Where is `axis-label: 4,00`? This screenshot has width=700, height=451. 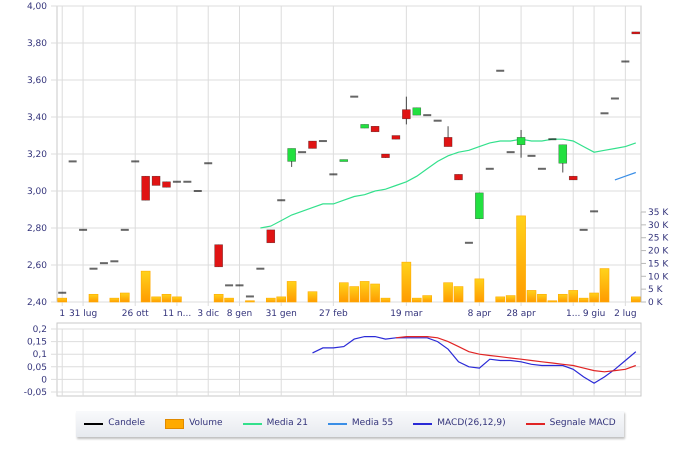 axis-label: 4,00 is located at coordinates (36, 7).